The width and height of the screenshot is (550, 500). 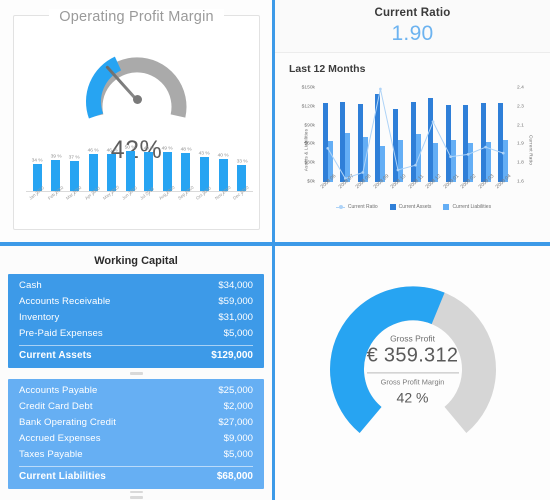 I want to click on legend-line-swatch, so click(x=340, y=207).